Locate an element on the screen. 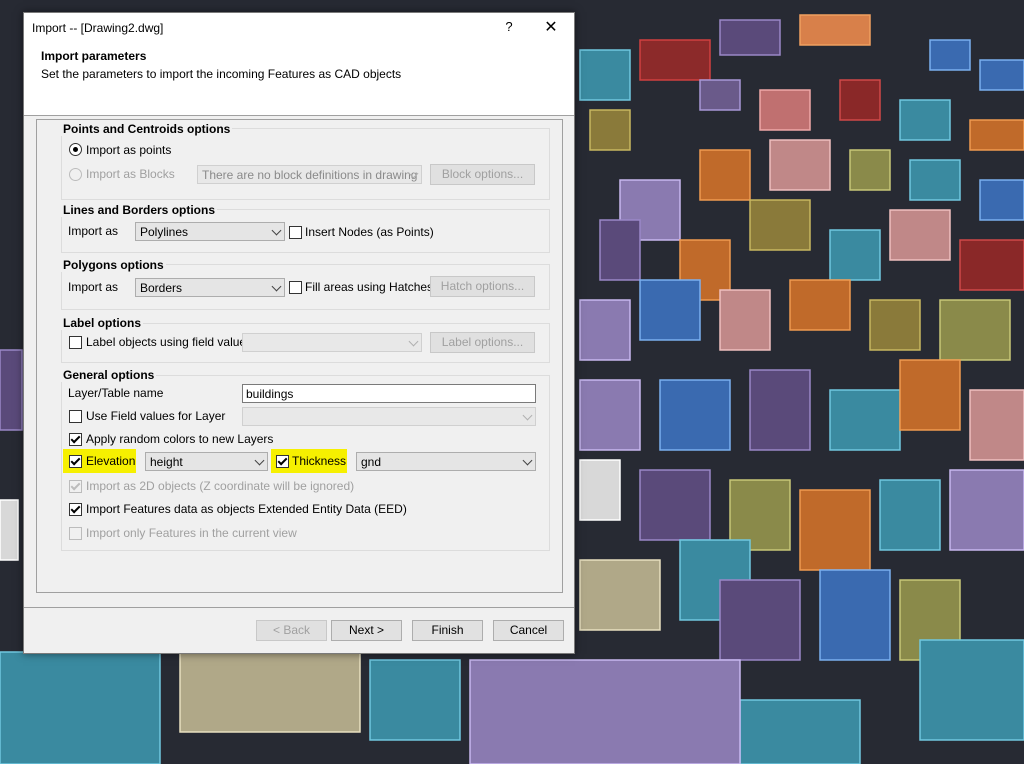 The width and height of the screenshot is (1024, 764). help-button: ? is located at coordinates (509, 26).